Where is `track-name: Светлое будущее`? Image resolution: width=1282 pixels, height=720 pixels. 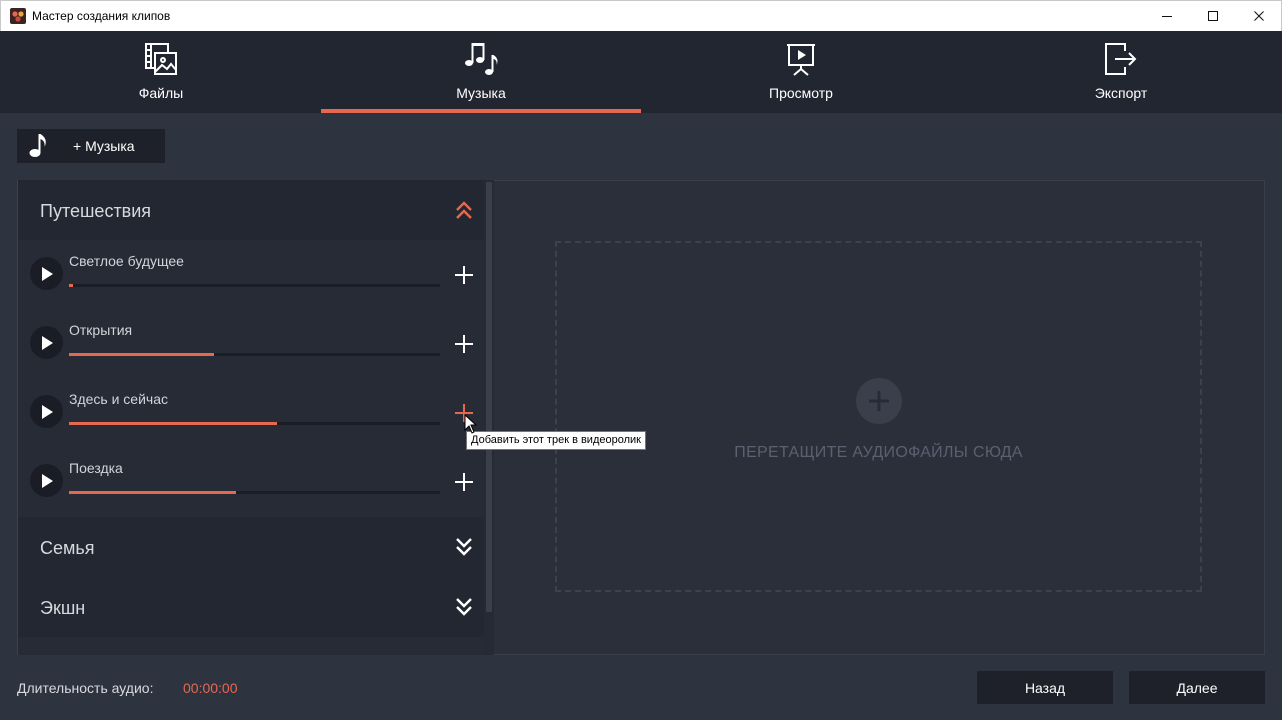 track-name: Светлое будущее is located at coordinates (126, 261).